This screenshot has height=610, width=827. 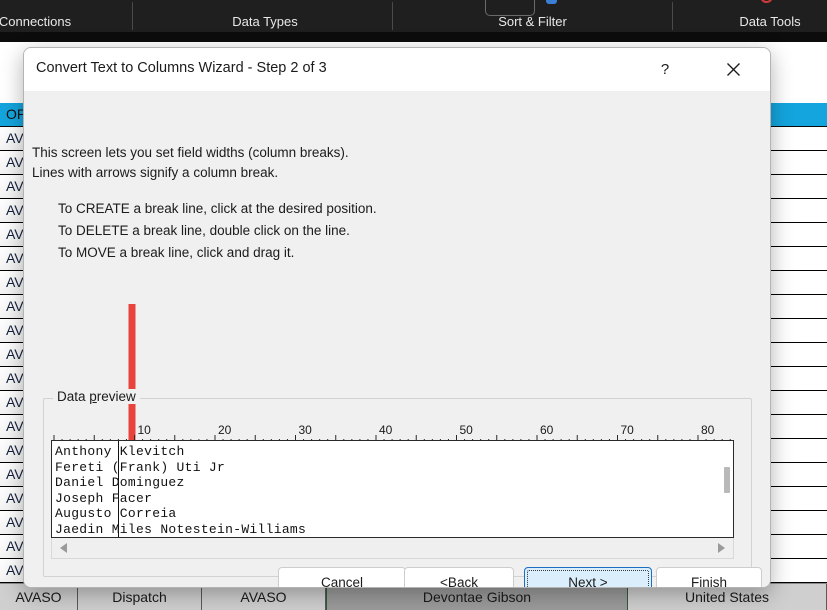 What do you see at coordinates (444, 581) in the screenshot?
I see `back-button-prefix: <` at bounding box center [444, 581].